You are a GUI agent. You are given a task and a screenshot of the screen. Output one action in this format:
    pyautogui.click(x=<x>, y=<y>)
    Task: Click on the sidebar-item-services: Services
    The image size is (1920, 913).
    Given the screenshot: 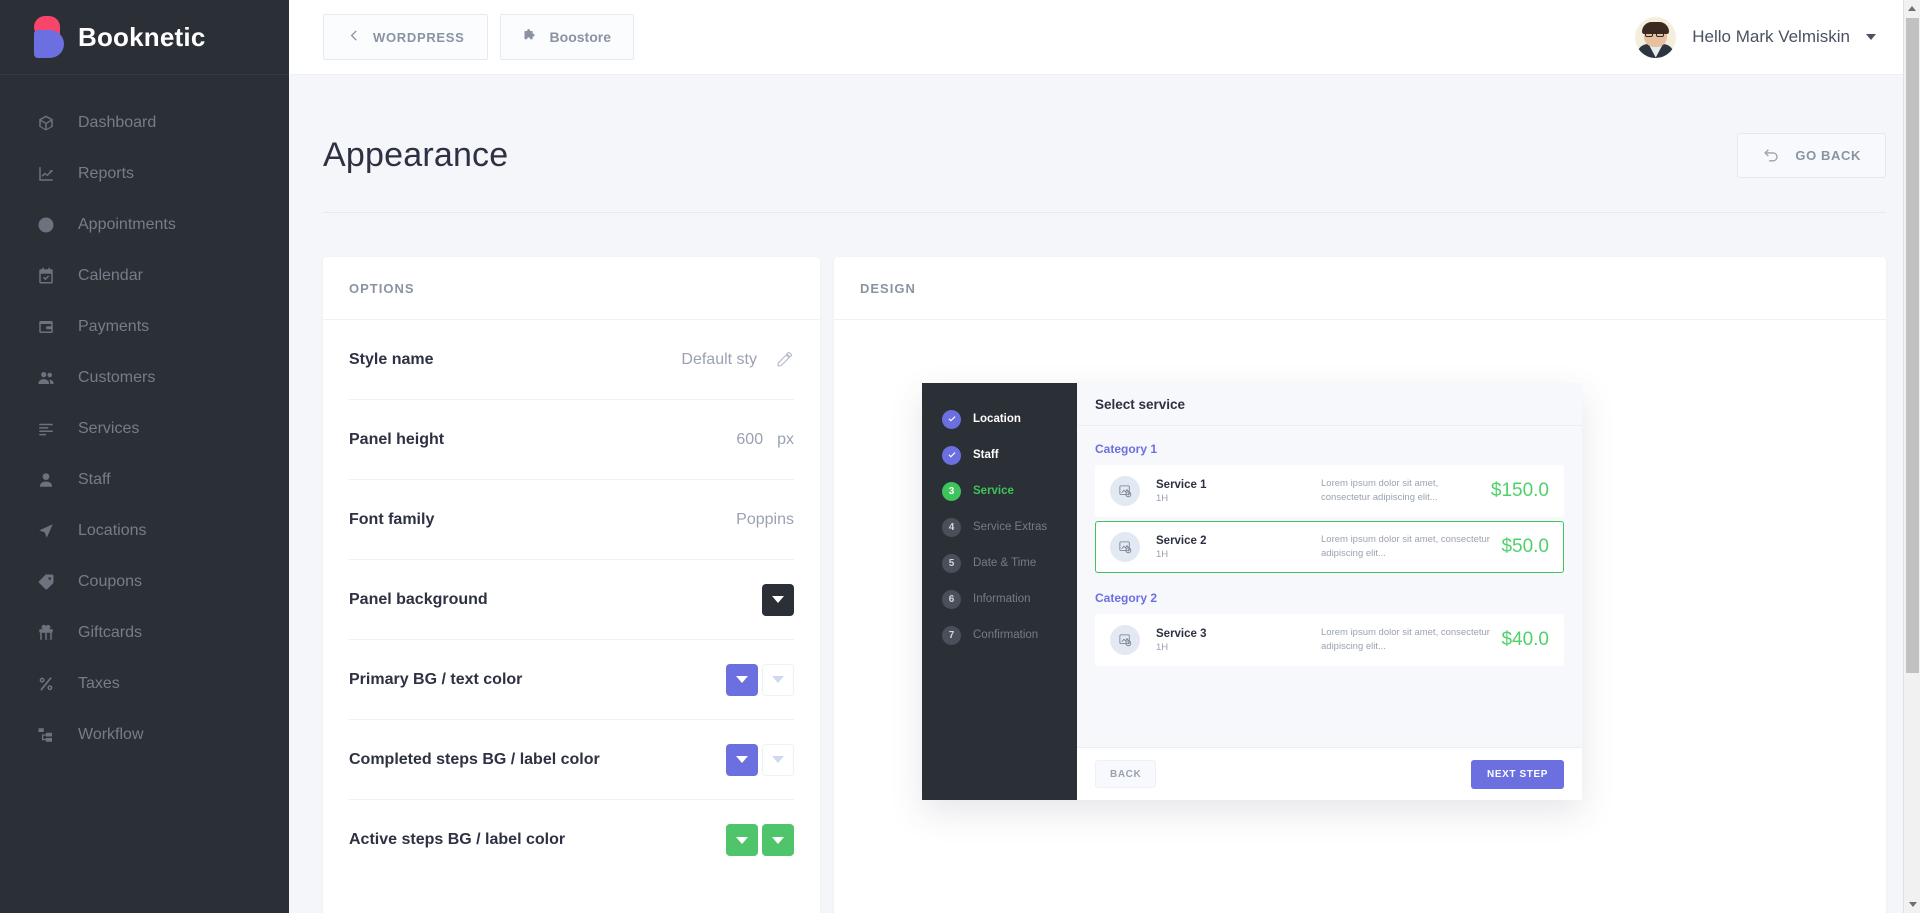 What is the action you would take?
    pyautogui.click(x=144, y=428)
    